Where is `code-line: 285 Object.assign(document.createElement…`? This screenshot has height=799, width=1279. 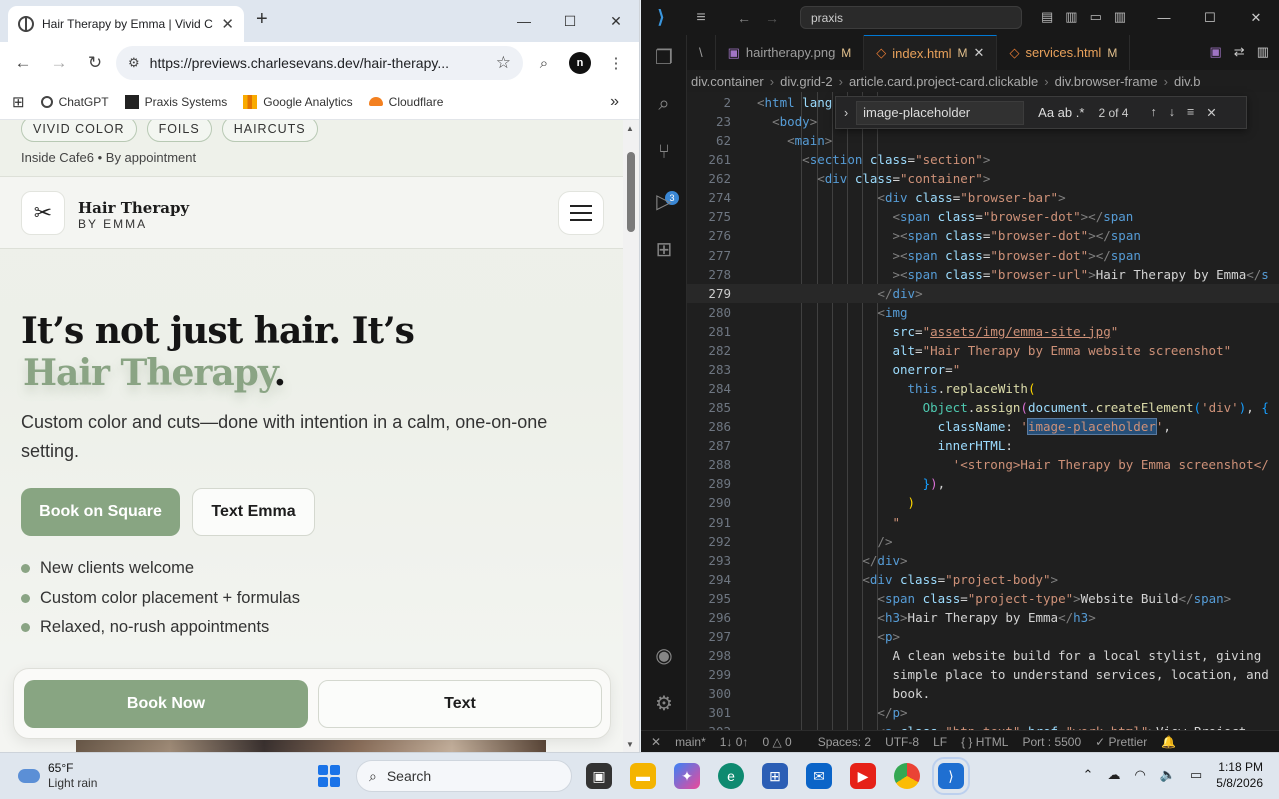 code-line: 285 Object.assign(document.createElement… is located at coordinates (983, 407).